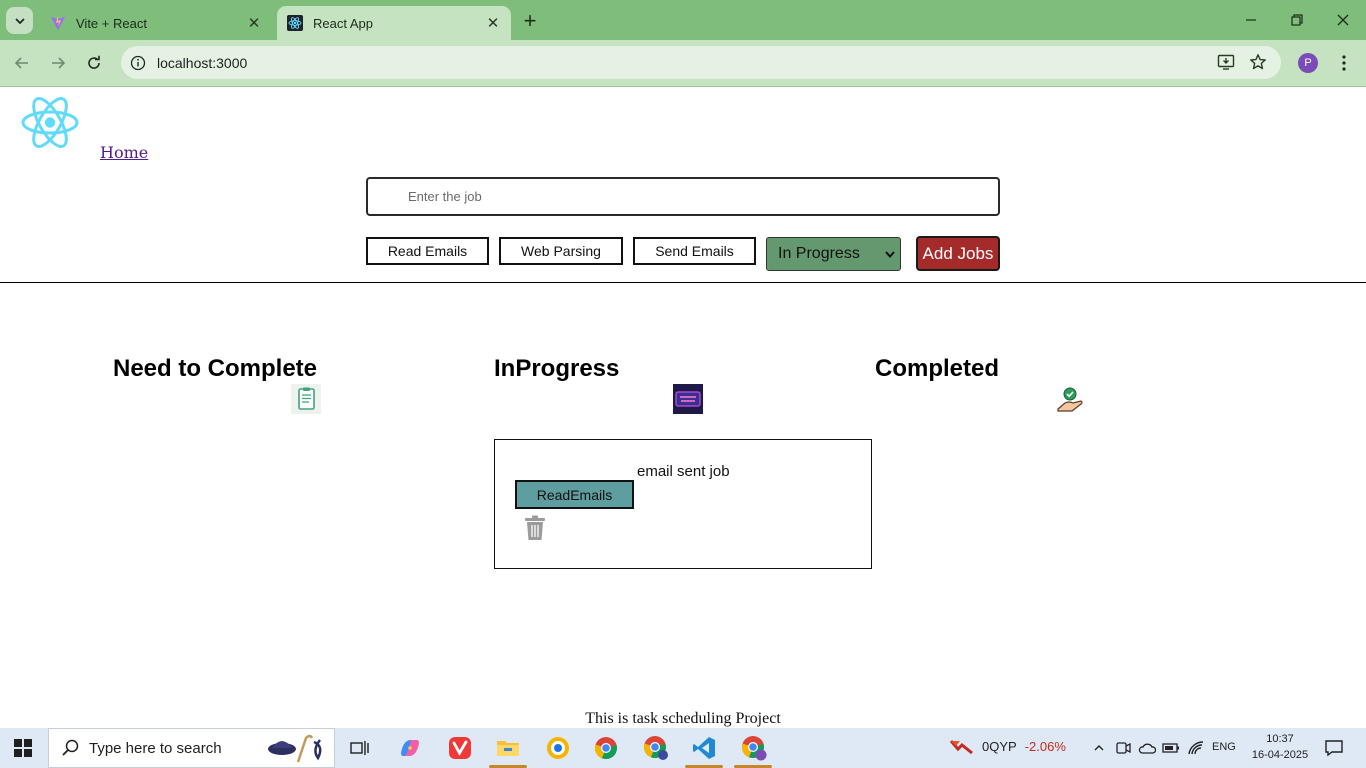 The width and height of the screenshot is (1366, 768). Describe the element at coordinates (1196, 748) in the screenshot. I see `wifi-icon` at that location.